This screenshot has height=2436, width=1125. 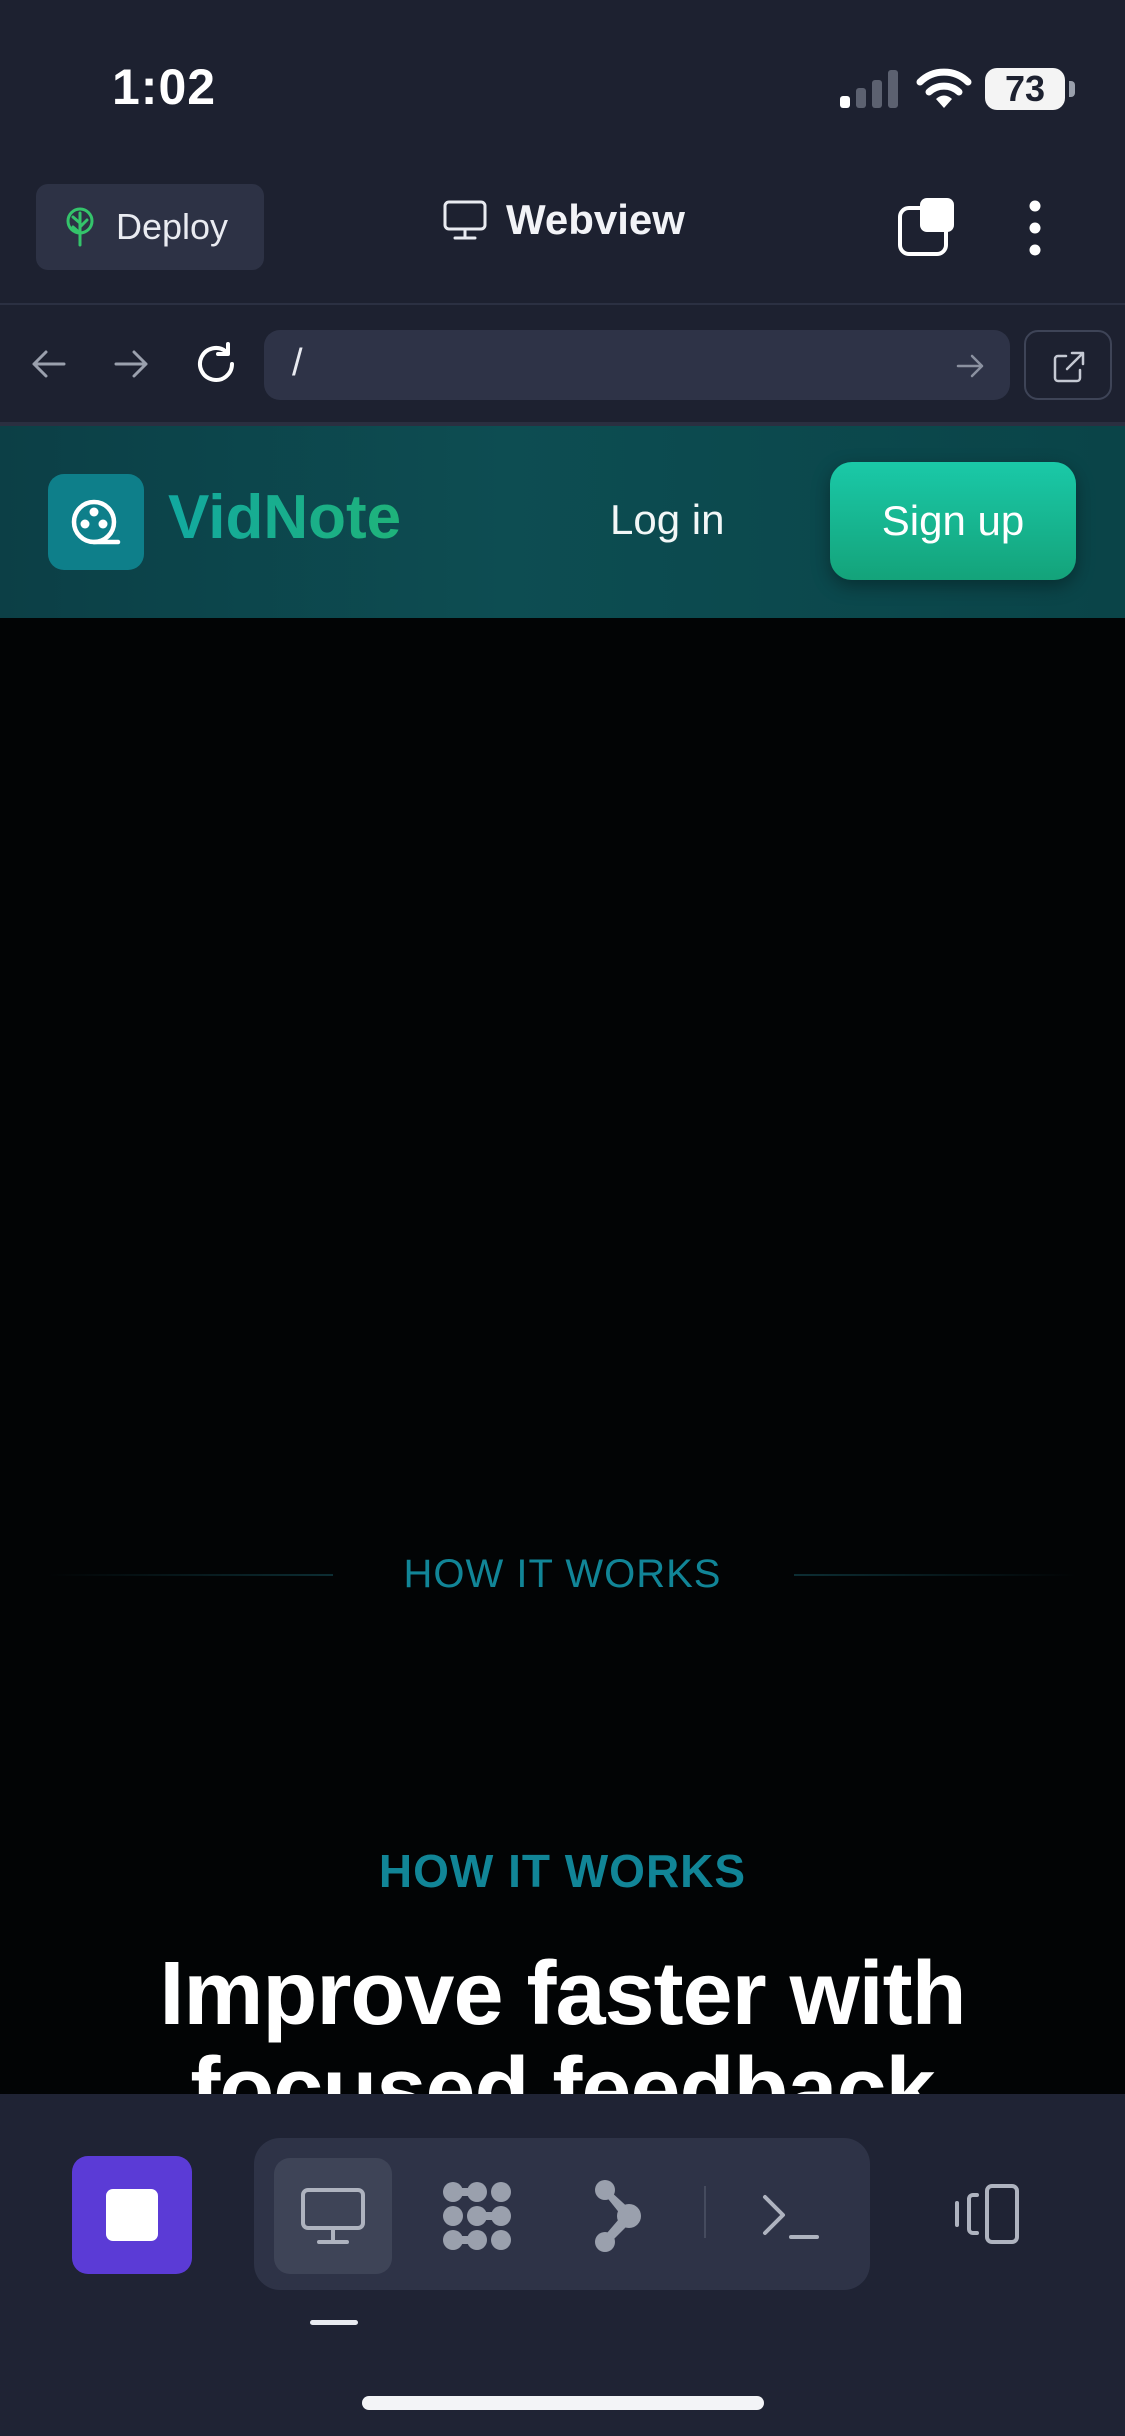 I want to click on site-brand-name: VidNote, so click(x=284, y=517).